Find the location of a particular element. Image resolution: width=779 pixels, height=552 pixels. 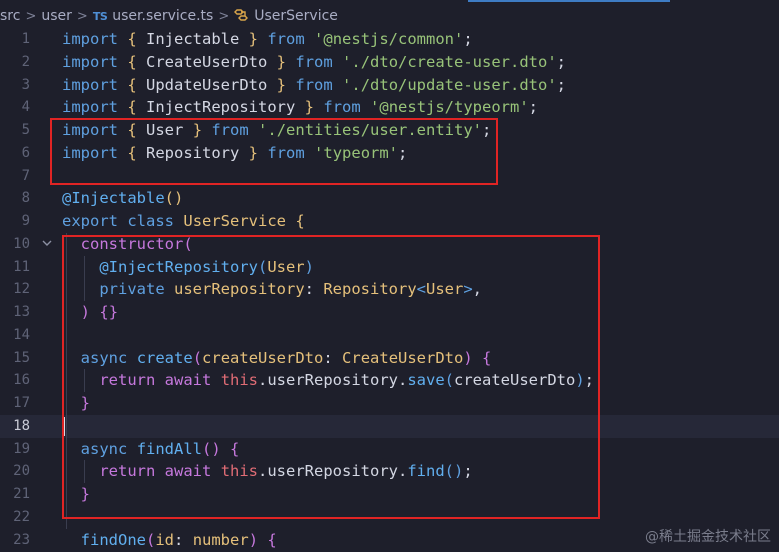

typescript-file-icon: TS is located at coordinates (100, 16).